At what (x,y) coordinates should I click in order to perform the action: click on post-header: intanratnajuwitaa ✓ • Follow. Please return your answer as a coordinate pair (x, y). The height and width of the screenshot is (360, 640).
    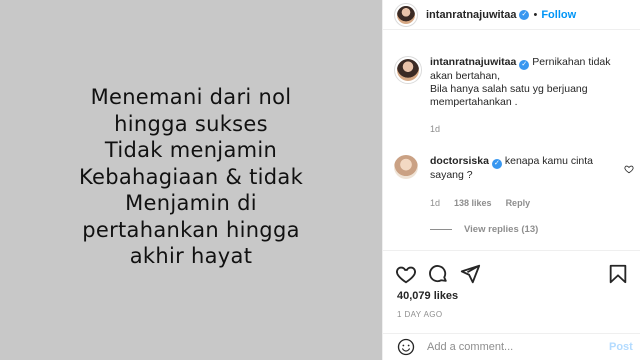
    Looking at the image, I should click on (511, 15).